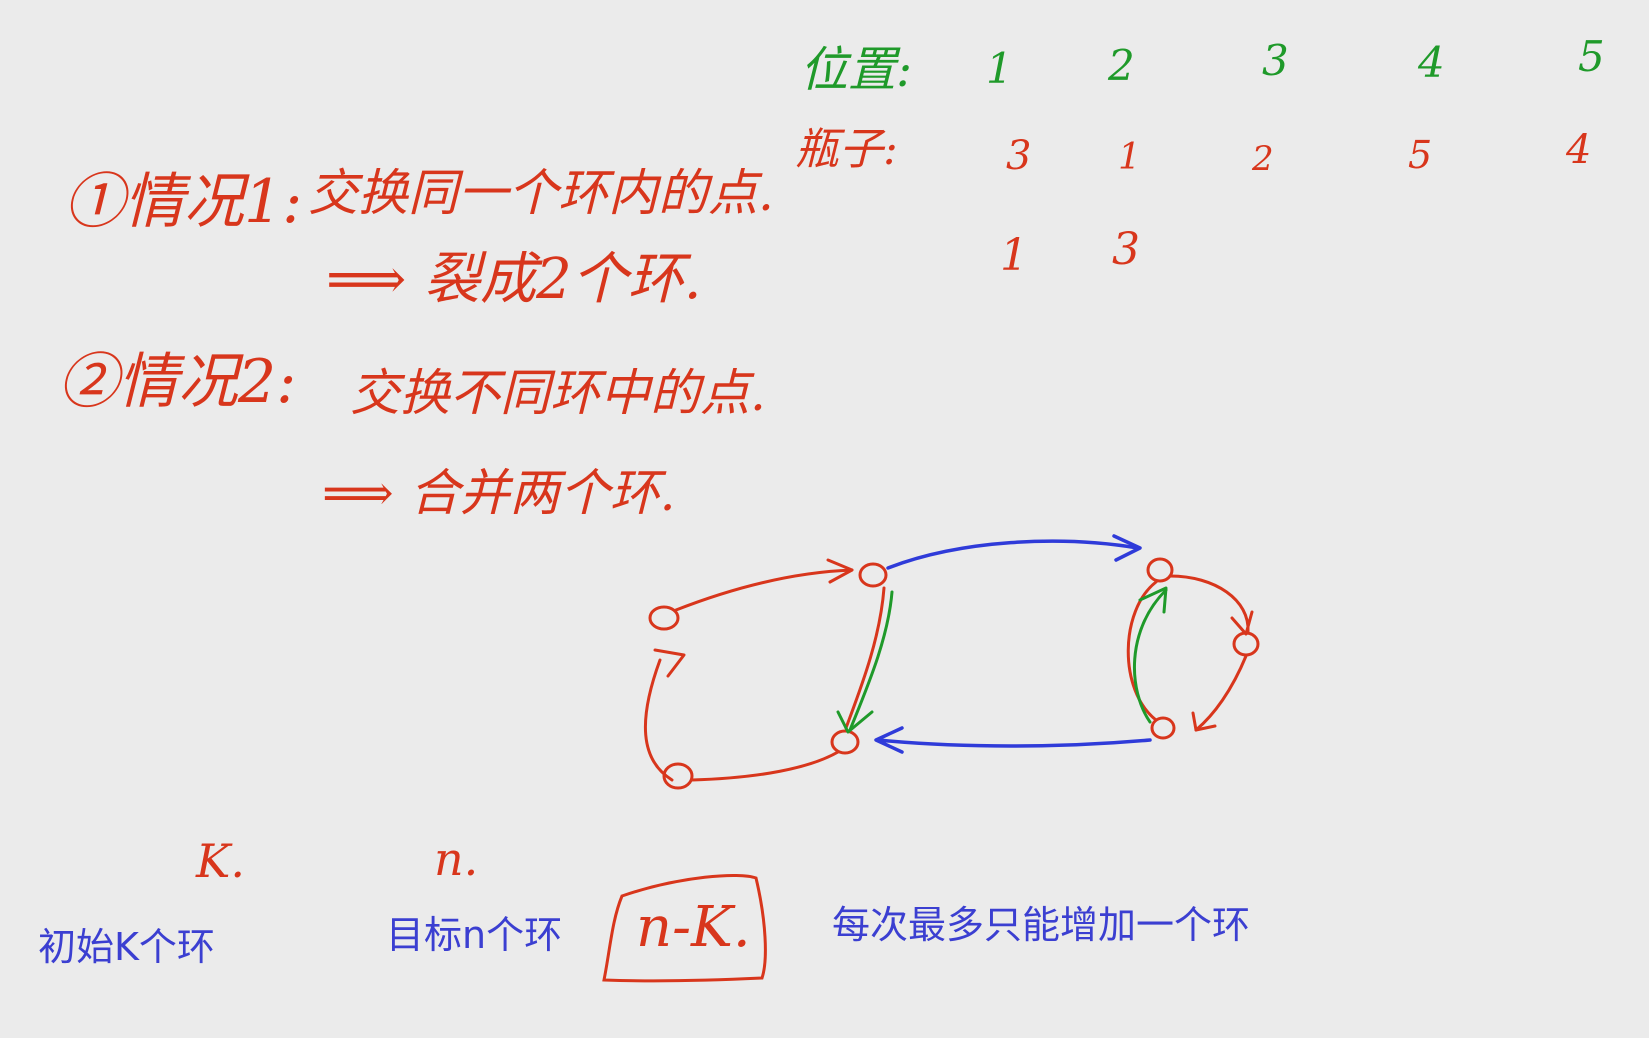 This screenshot has width=1649, height=1038. What do you see at coordinates (126, 947) in the screenshot?
I see `initial-cycles-label: 初始K个环` at bounding box center [126, 947].